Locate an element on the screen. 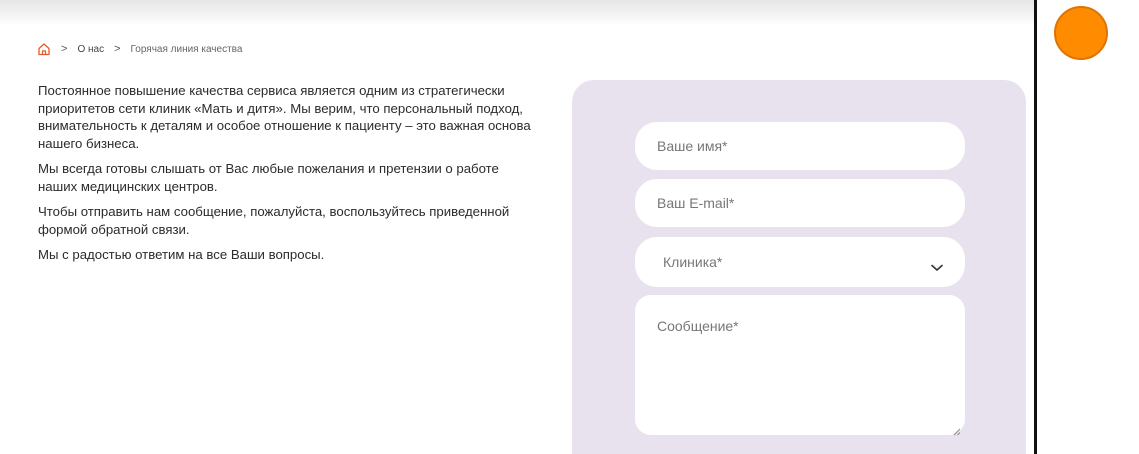  email-input-placeholder: Ваш E-mail* is located at coordinates (696, 203).